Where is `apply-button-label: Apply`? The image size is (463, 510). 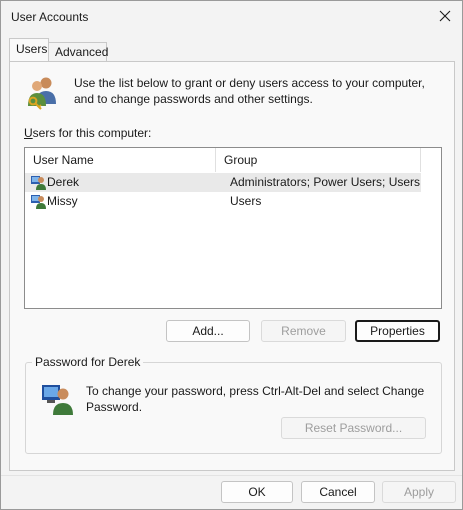 apply-button-label: Apply is located at coordinates (419, 492).